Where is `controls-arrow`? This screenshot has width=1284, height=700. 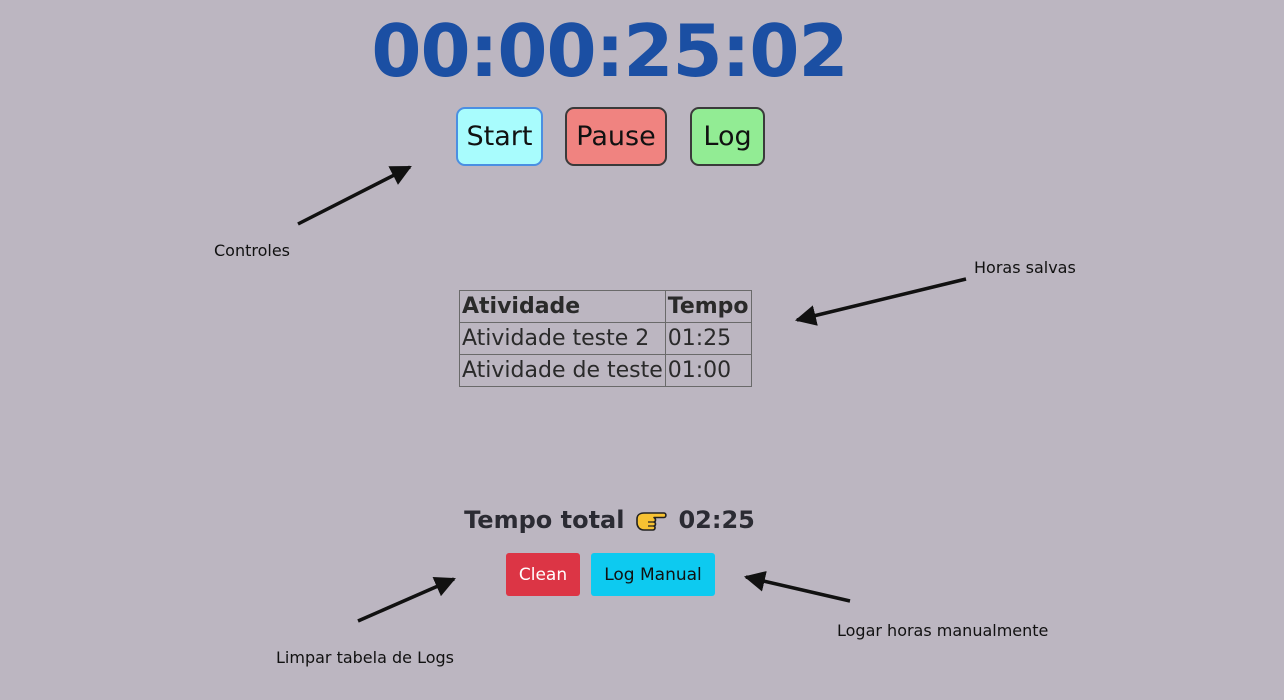 controls-arrow is located at coordinates (354, 195).